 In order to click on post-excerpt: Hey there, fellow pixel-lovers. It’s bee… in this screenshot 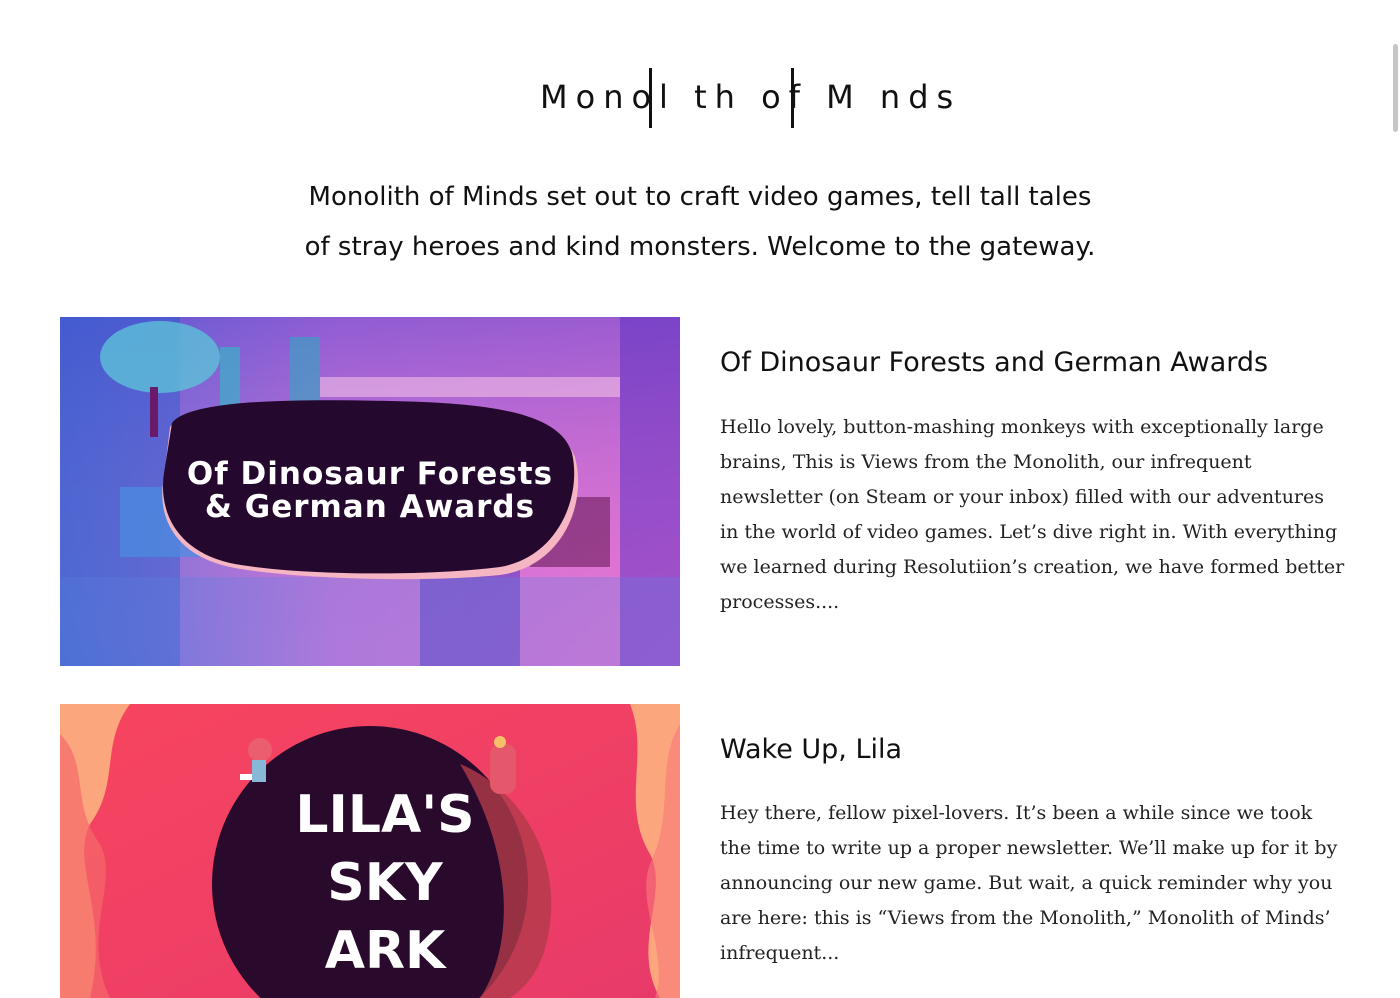, I will do `click(1029, 883)`.